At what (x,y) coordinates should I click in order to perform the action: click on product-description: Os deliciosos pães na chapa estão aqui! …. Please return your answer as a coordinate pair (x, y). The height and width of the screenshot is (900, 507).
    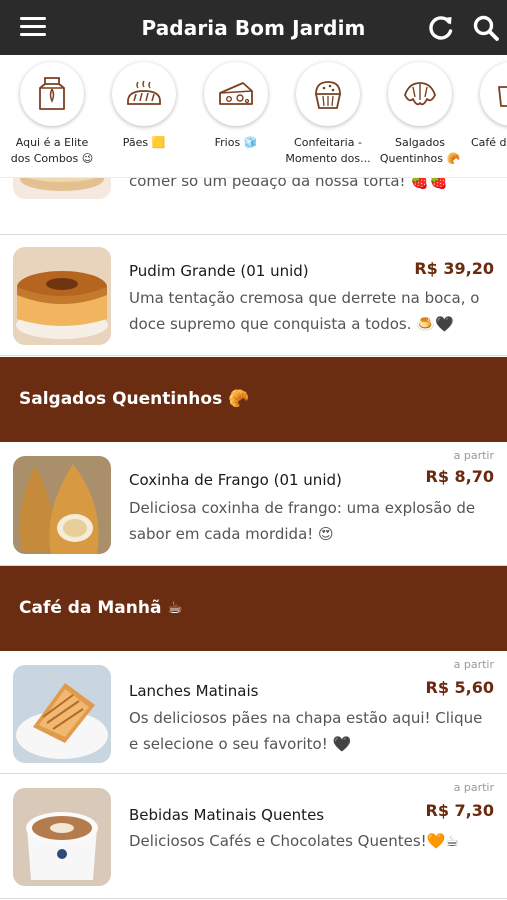
    Looking at the image, I should click on (306, 731).